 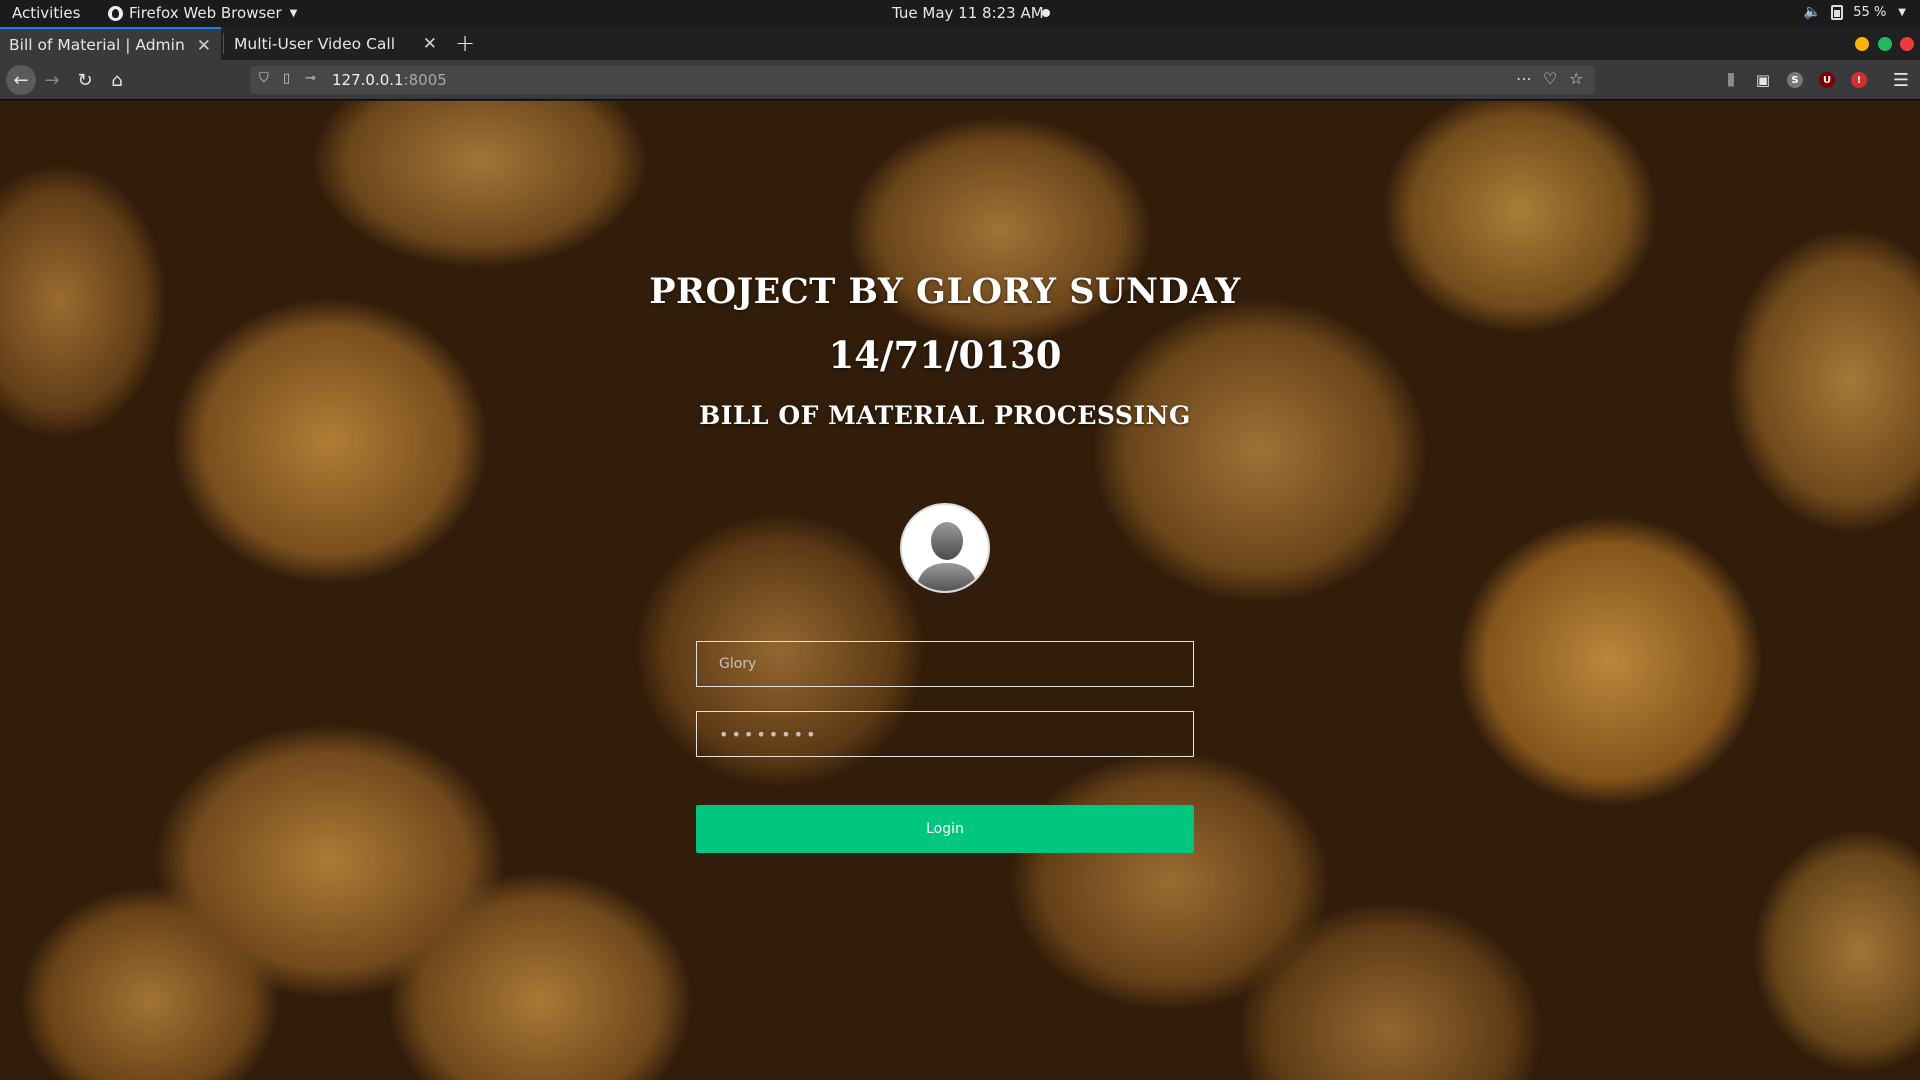 I want to click on app-menu-label: Firefox Web Browser, so click(x=205, y=13).